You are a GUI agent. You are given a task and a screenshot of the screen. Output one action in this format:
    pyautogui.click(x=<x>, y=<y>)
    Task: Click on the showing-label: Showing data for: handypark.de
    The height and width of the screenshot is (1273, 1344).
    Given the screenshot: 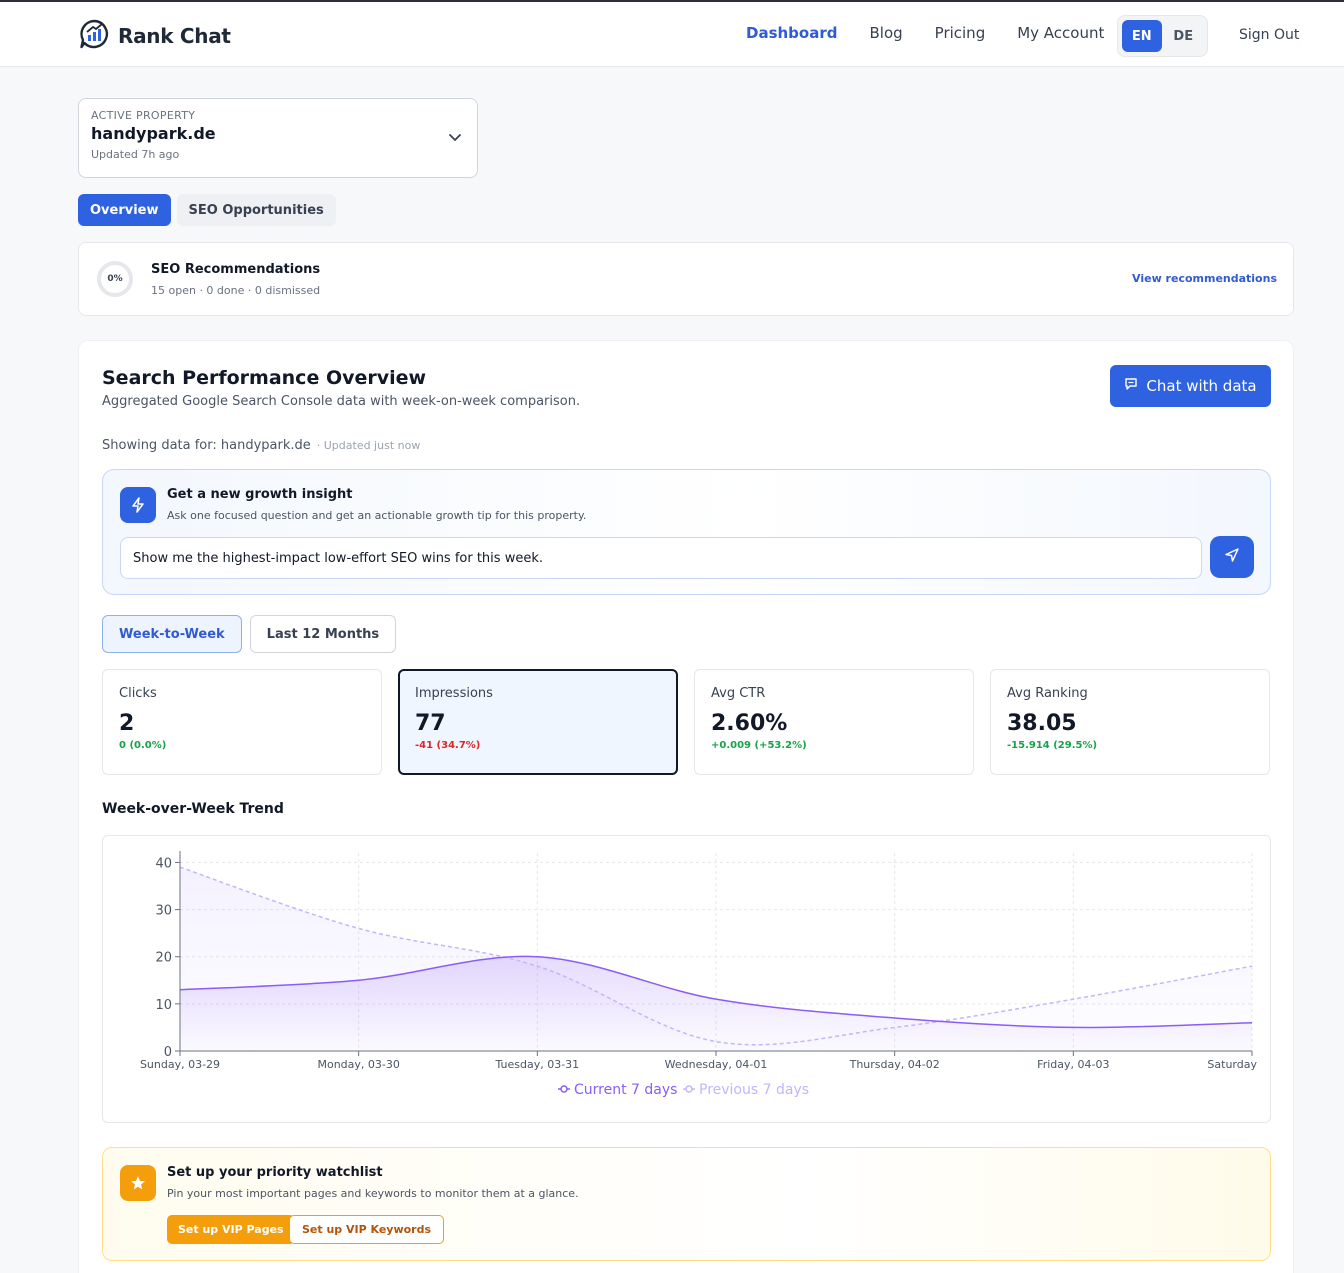 What is the action you would take?
    pyautogui.click(x=206, y=445)
    